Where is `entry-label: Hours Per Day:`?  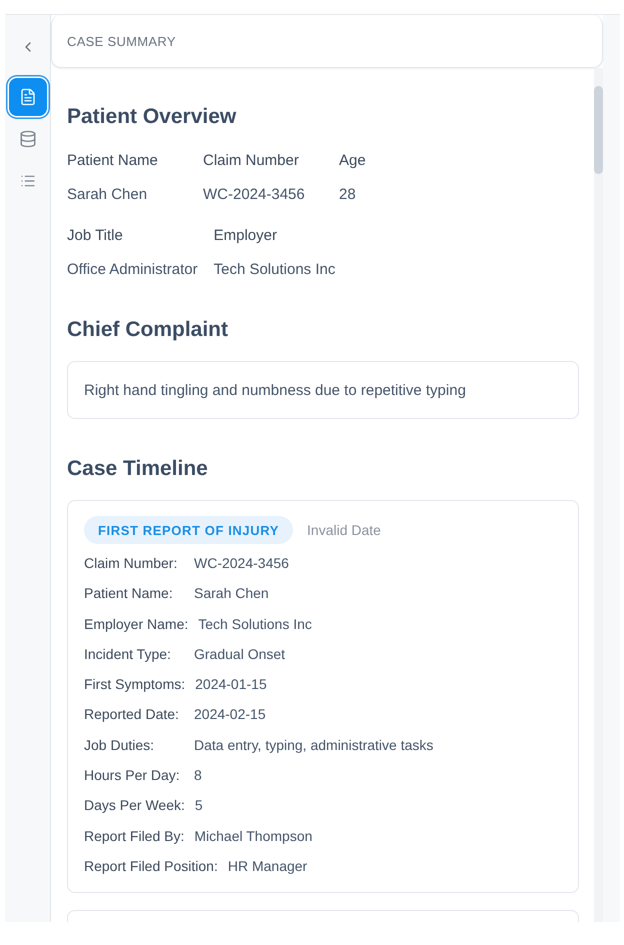 entry-label: Hours Per Day: is located at coordinates (132, 776).